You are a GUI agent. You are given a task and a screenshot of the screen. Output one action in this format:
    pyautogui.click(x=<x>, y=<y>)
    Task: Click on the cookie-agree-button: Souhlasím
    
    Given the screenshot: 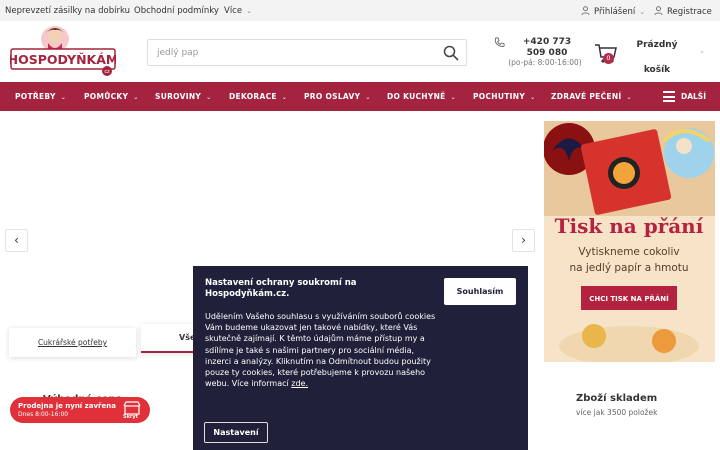 What is the action you would take?
    pyautogui.click(x=480, y=291)
    